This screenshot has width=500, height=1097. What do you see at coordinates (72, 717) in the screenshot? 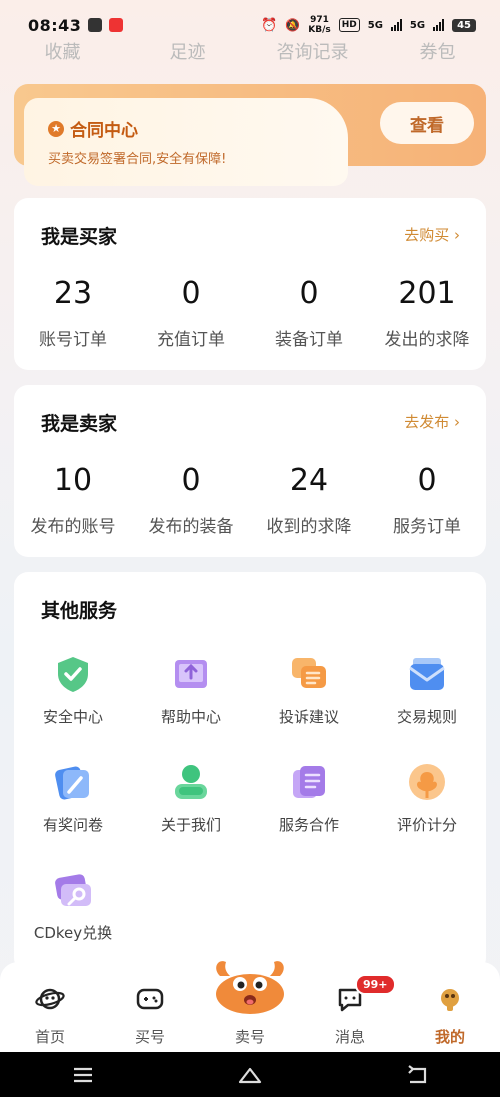
I see `service-label: 安全中心` at bounding box center [72, 717].